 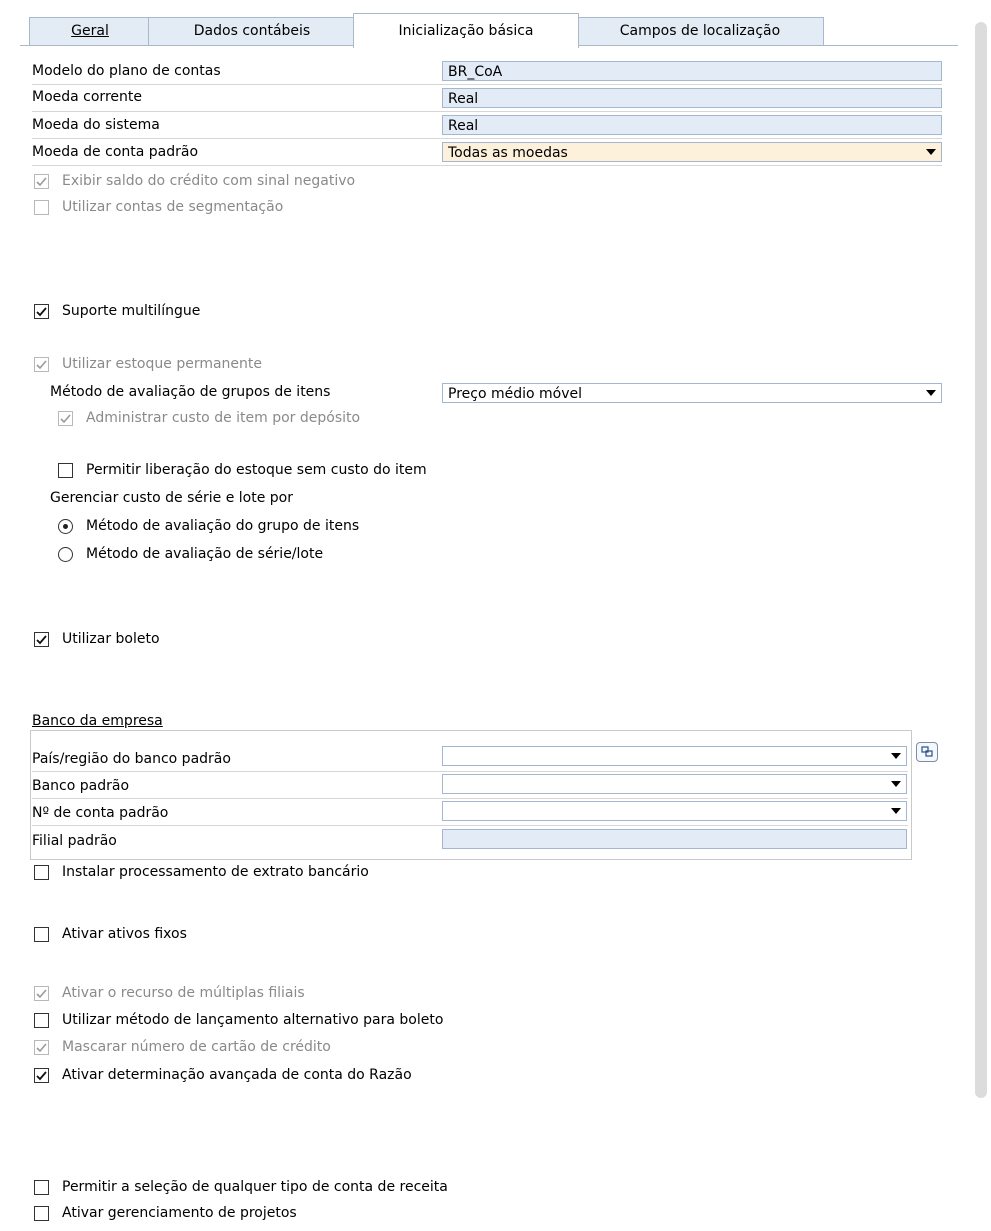 I want to click on cost-by-warehouse-checkbox, so click(x=65, y=418).